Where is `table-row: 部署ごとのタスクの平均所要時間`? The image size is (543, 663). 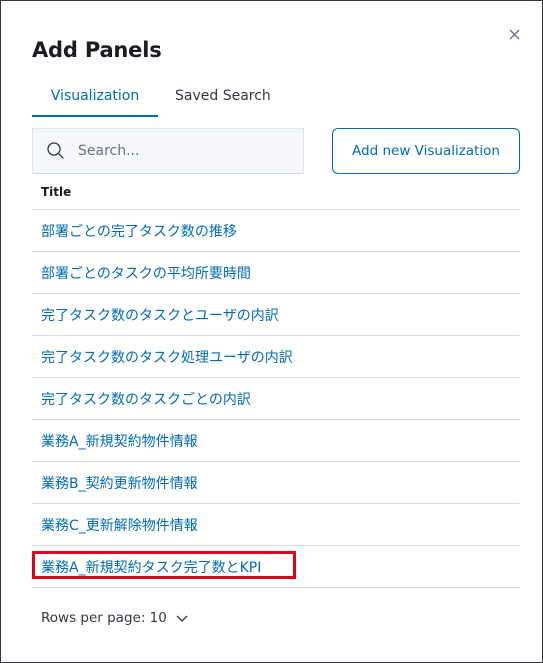
table-row: 部署ごとのタスクの平均所要時間 is located at coordinates (276, 273).